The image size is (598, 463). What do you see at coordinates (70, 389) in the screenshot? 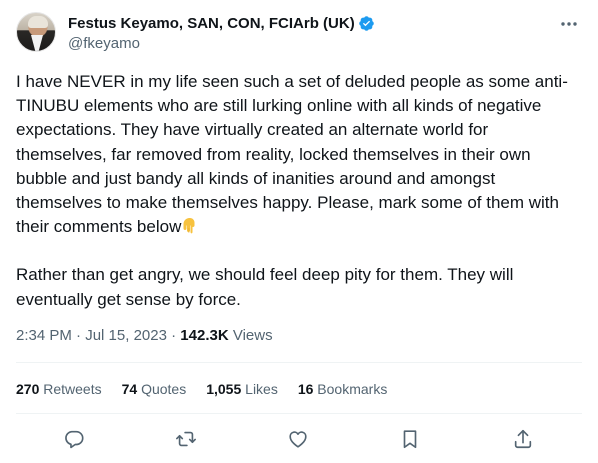
I see `retweets-label: Retweets` at bounding box center [70, 389].